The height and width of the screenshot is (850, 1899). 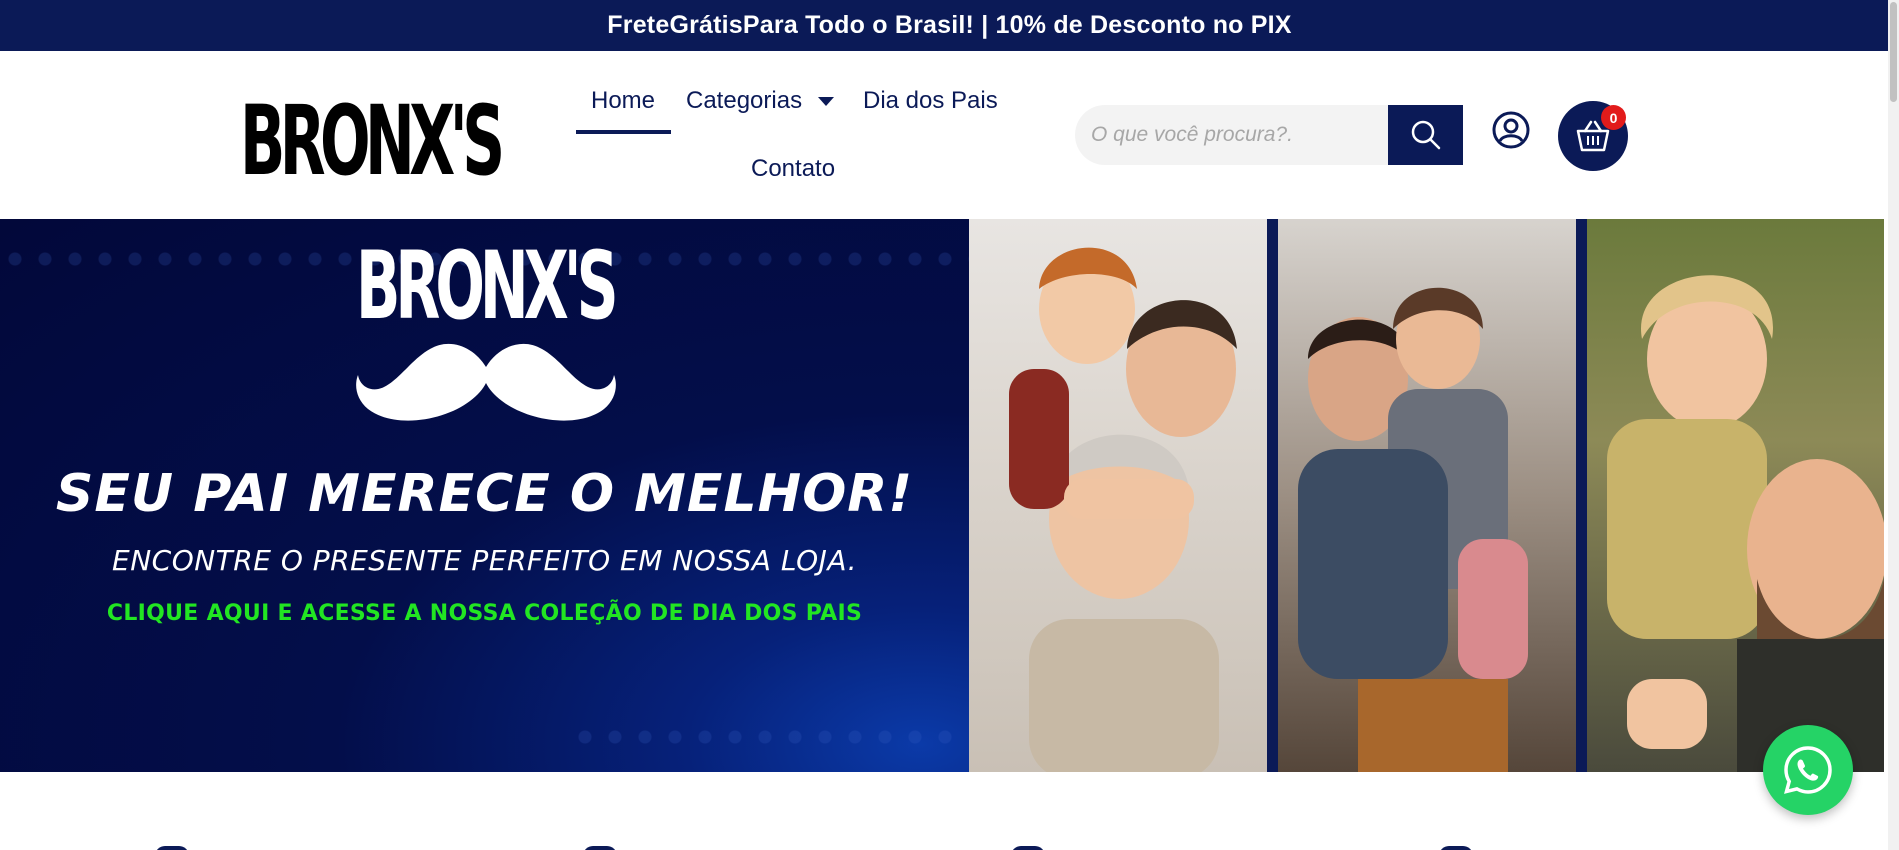 I want to click on search-form, so click(x=1269, y=135).